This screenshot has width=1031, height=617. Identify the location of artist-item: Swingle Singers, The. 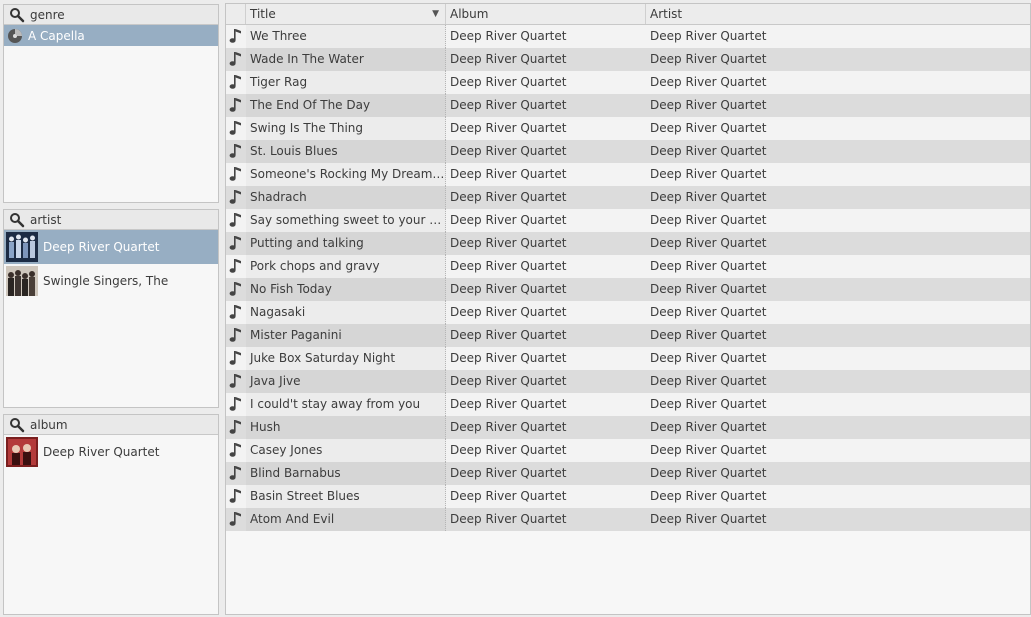
(111, 281).